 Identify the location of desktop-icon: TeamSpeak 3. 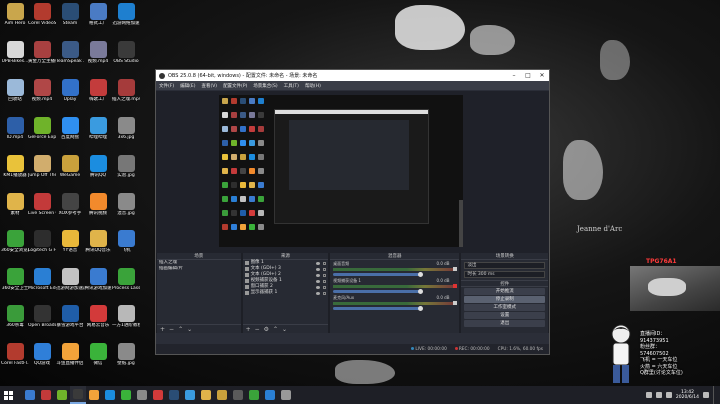
(70, 52).